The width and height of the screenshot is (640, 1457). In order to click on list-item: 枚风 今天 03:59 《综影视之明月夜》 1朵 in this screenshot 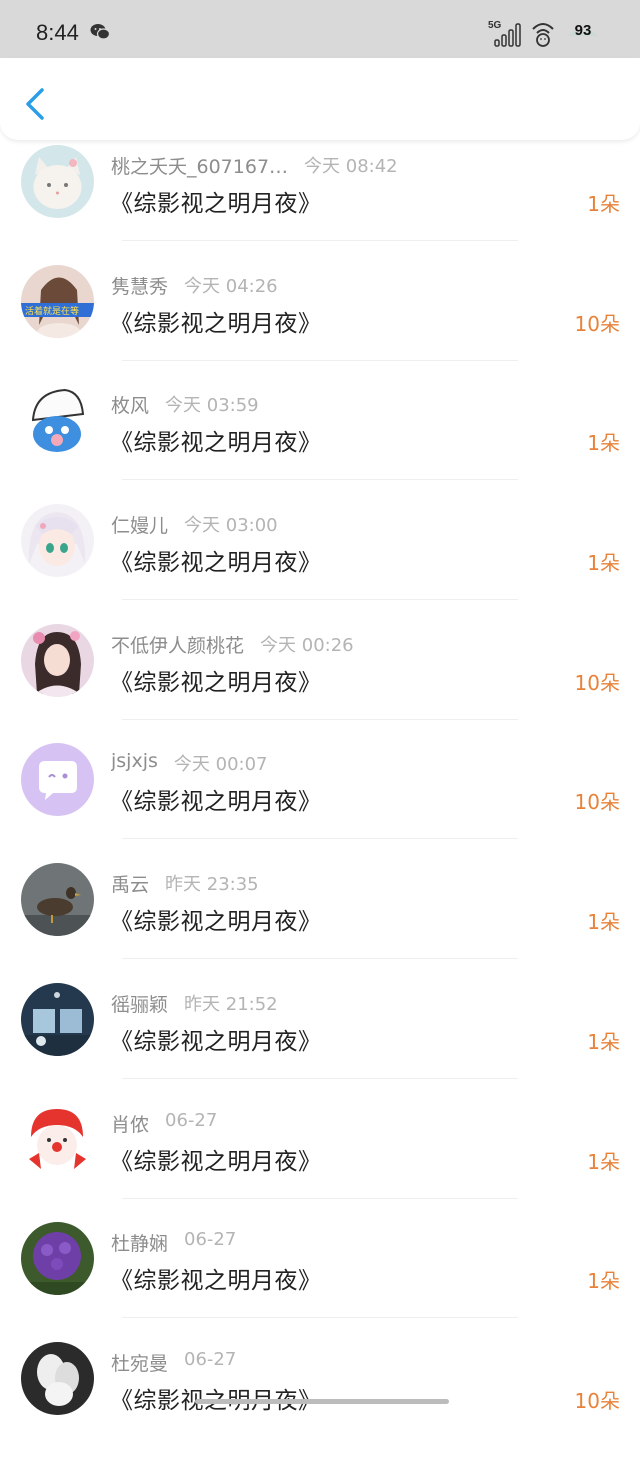, I will do `click(320, 439)`.